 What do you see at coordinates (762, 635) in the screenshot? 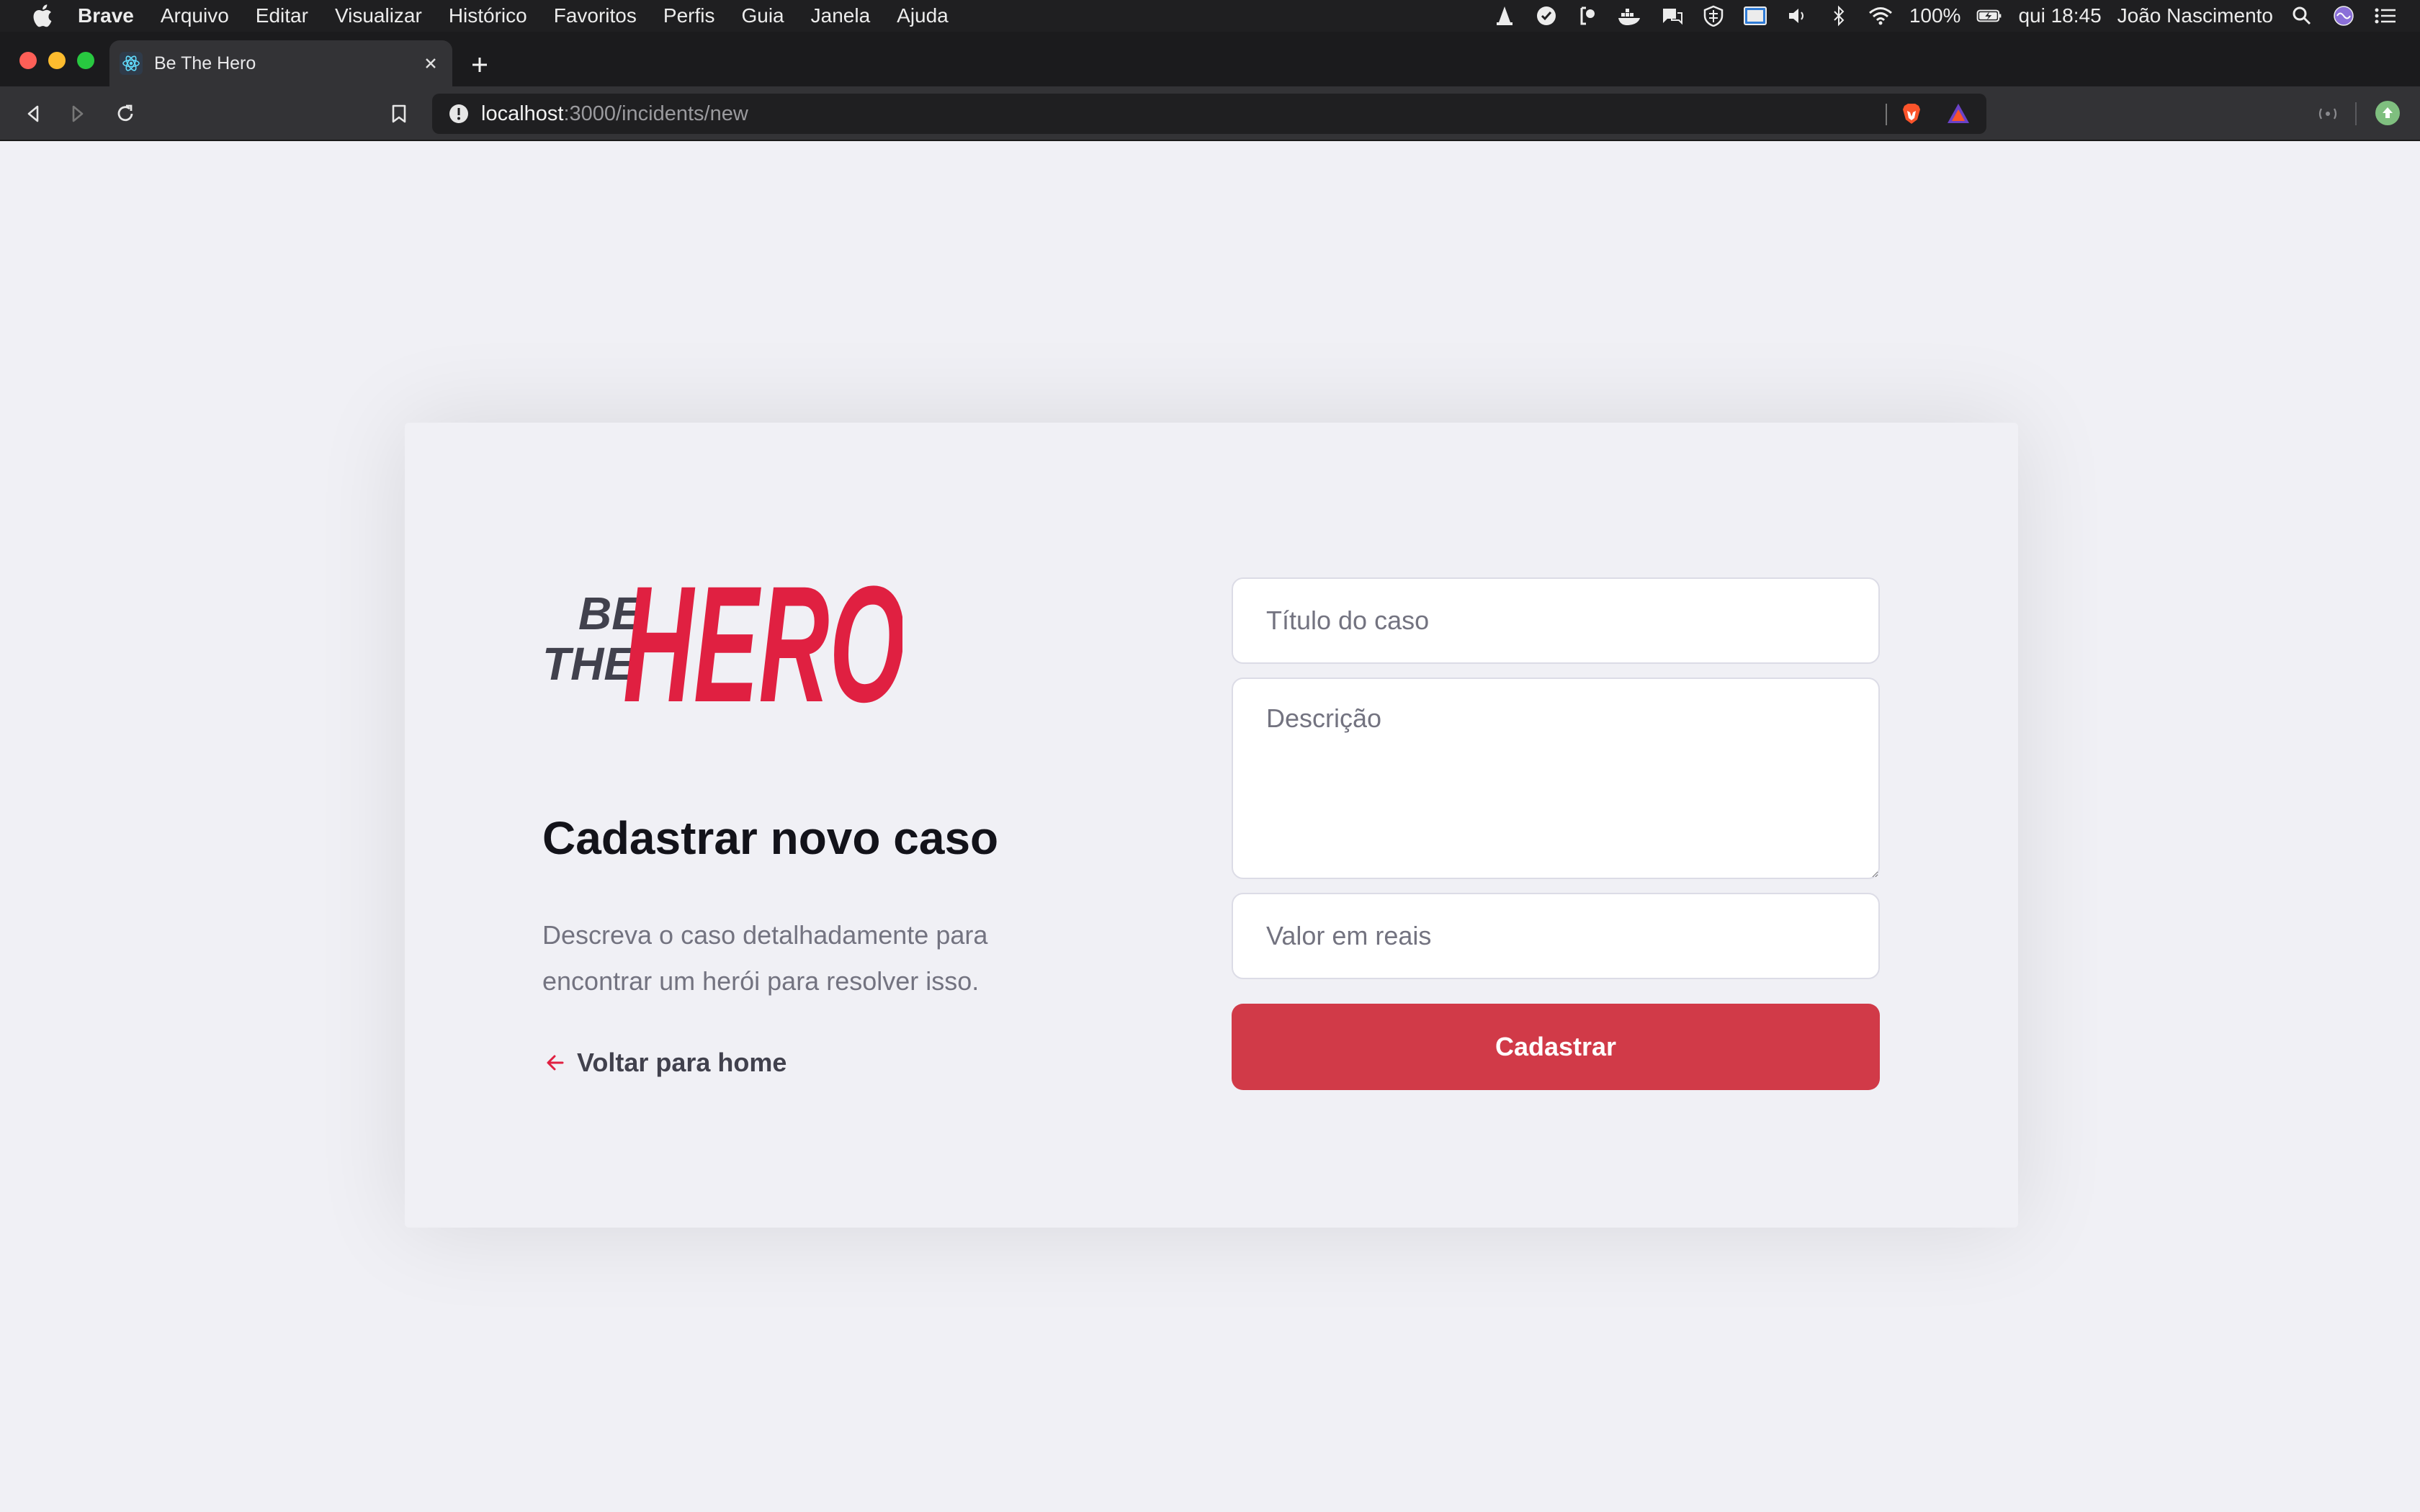
I see `svg-text: HERO` at bounding box center [762, 635].